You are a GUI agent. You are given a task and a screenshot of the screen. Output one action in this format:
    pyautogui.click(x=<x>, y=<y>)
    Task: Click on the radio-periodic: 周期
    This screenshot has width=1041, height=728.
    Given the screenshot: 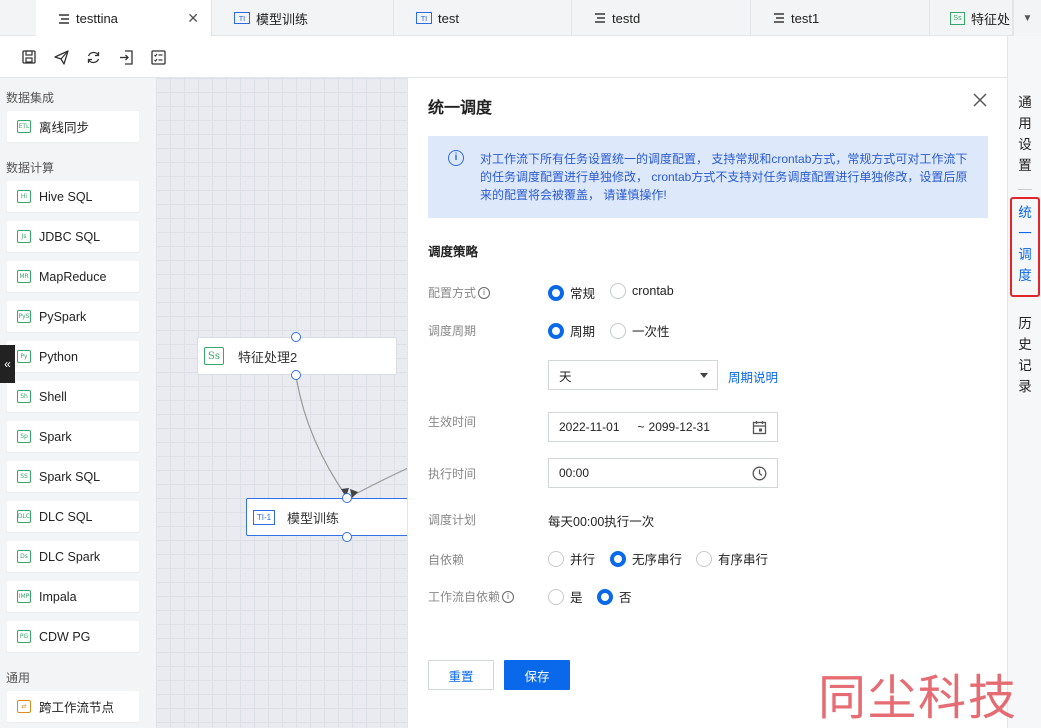 What is the action you would take?
    pyautogui.click(x=571, y=330)
    